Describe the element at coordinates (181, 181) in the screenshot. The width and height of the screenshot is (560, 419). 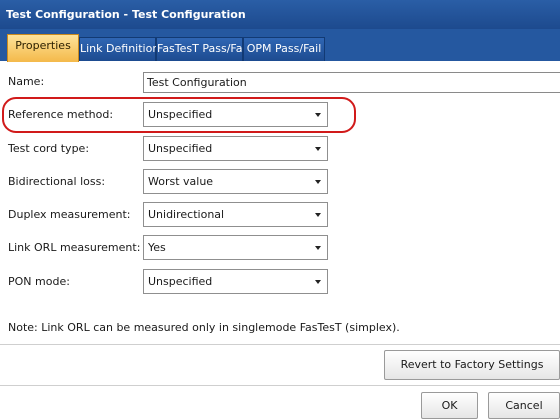
I see `bidirectional-loss-value: Worst value` at that location.